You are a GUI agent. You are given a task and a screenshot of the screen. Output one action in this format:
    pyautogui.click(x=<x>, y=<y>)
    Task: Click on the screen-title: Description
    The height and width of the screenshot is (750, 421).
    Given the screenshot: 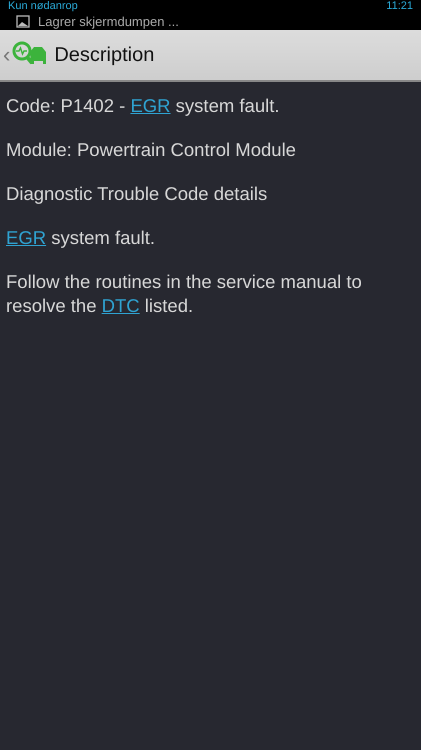 What is the action you would take?
    pyautogui.click(x=104, y=55)
    